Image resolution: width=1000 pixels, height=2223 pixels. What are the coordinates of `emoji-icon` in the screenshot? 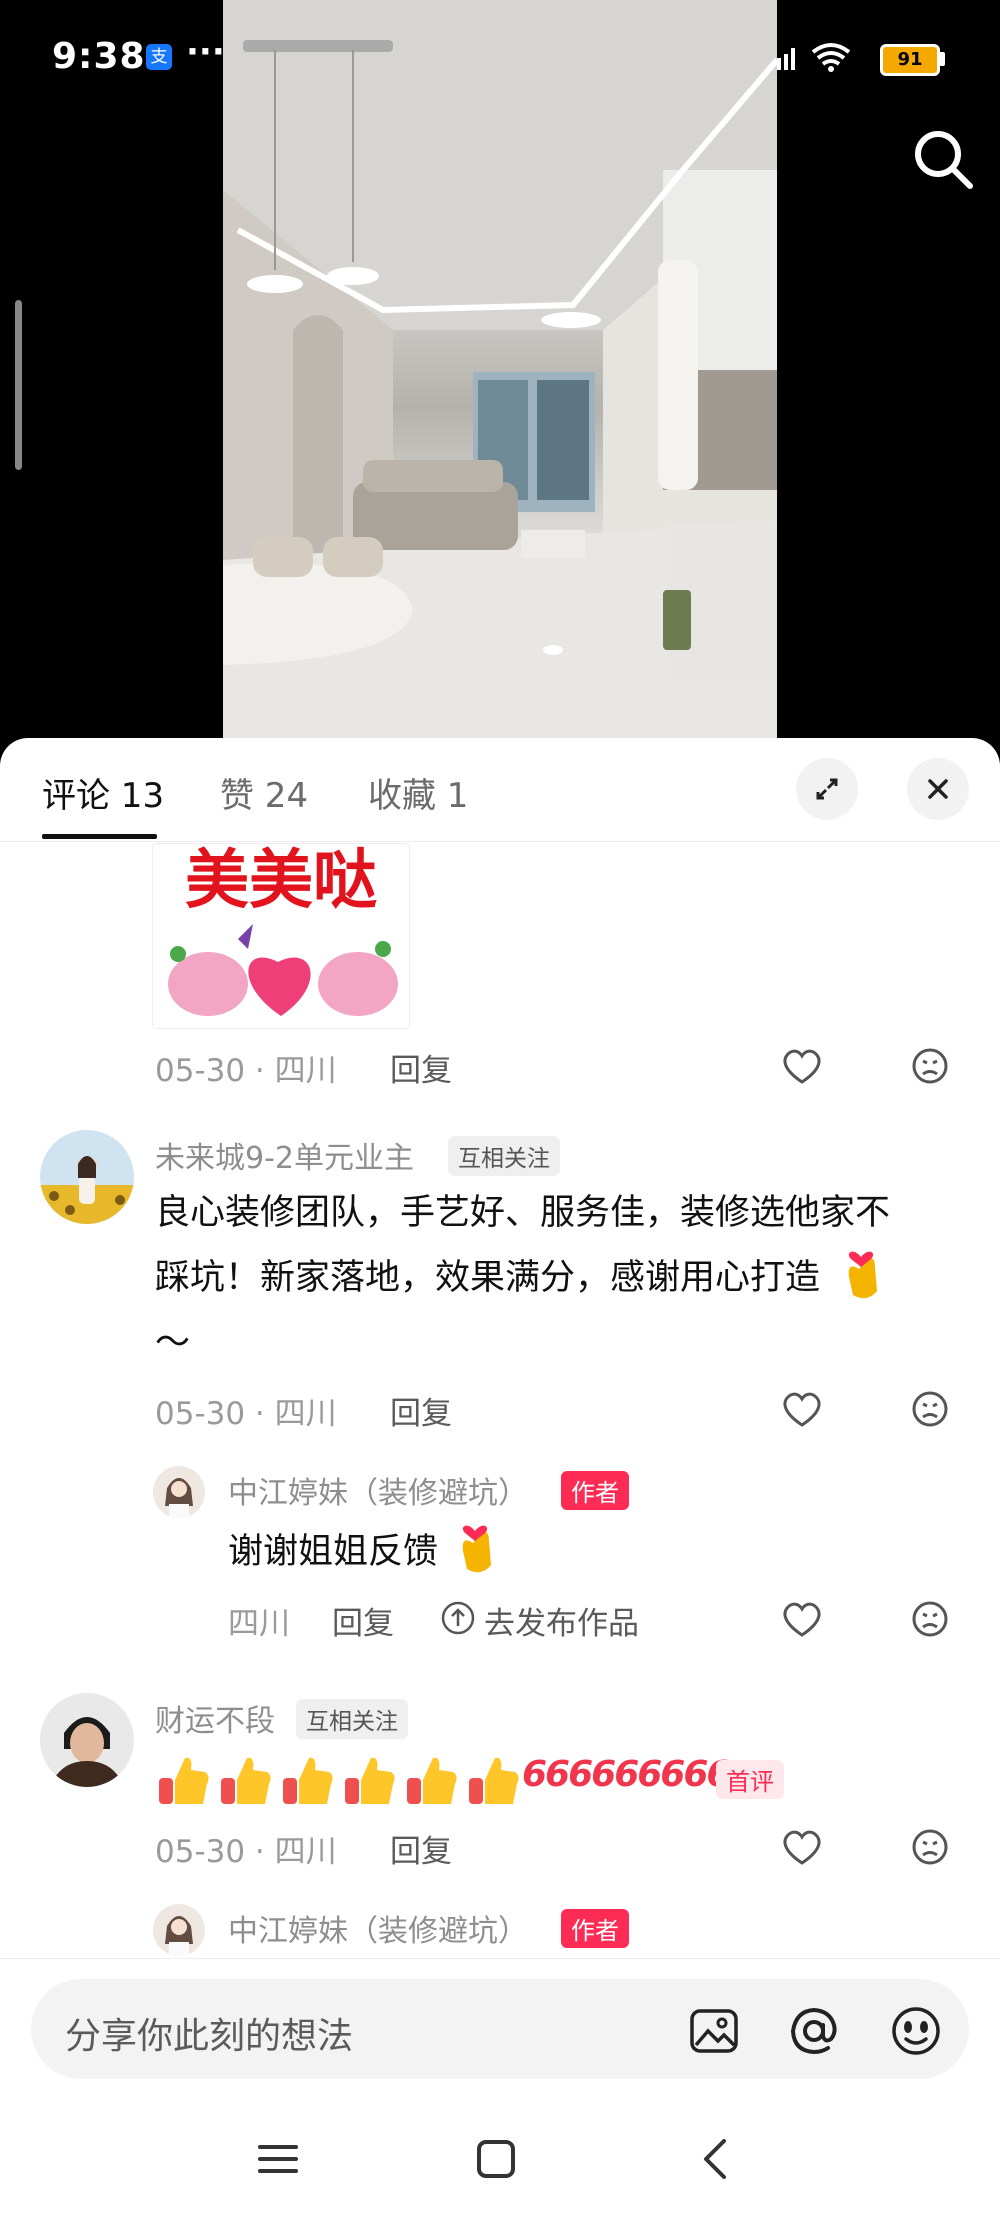 It's located at (916, 2031).